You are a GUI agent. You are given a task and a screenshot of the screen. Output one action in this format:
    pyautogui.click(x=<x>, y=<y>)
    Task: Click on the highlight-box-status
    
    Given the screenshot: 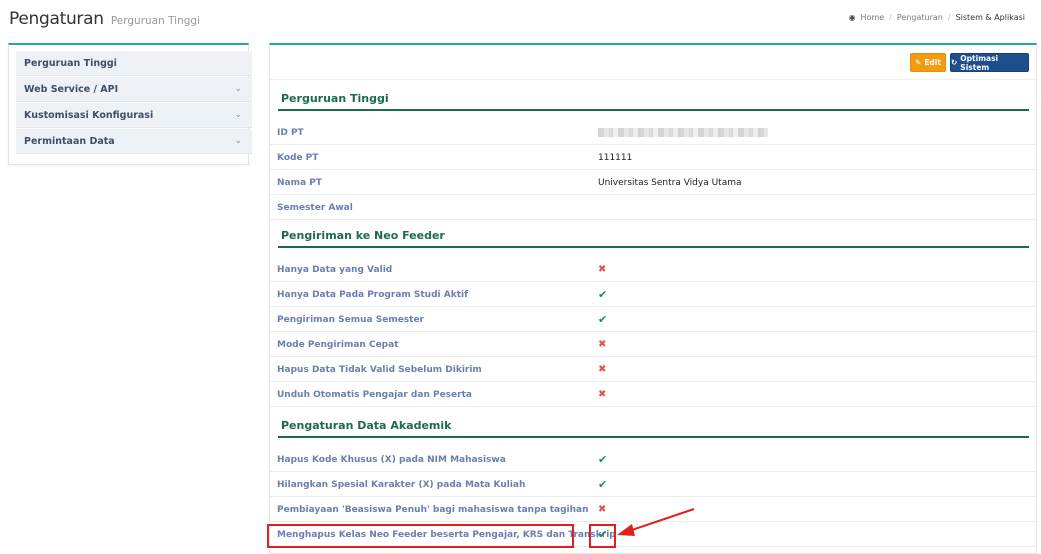 What is the action you would take?
    pyautogui.click(x=602, y=536)
    